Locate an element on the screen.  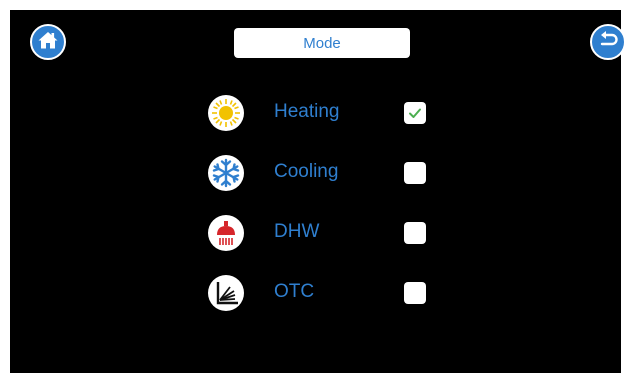
mode-row-dhw: DHW is located at coordinates (328, 233).